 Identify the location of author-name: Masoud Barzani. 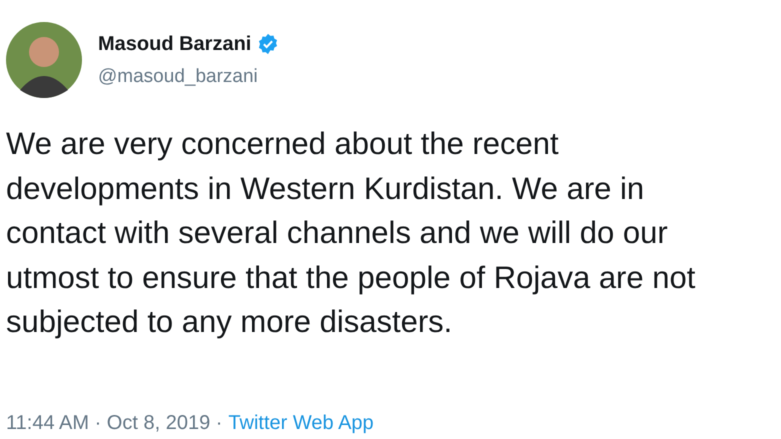
(175, 43).